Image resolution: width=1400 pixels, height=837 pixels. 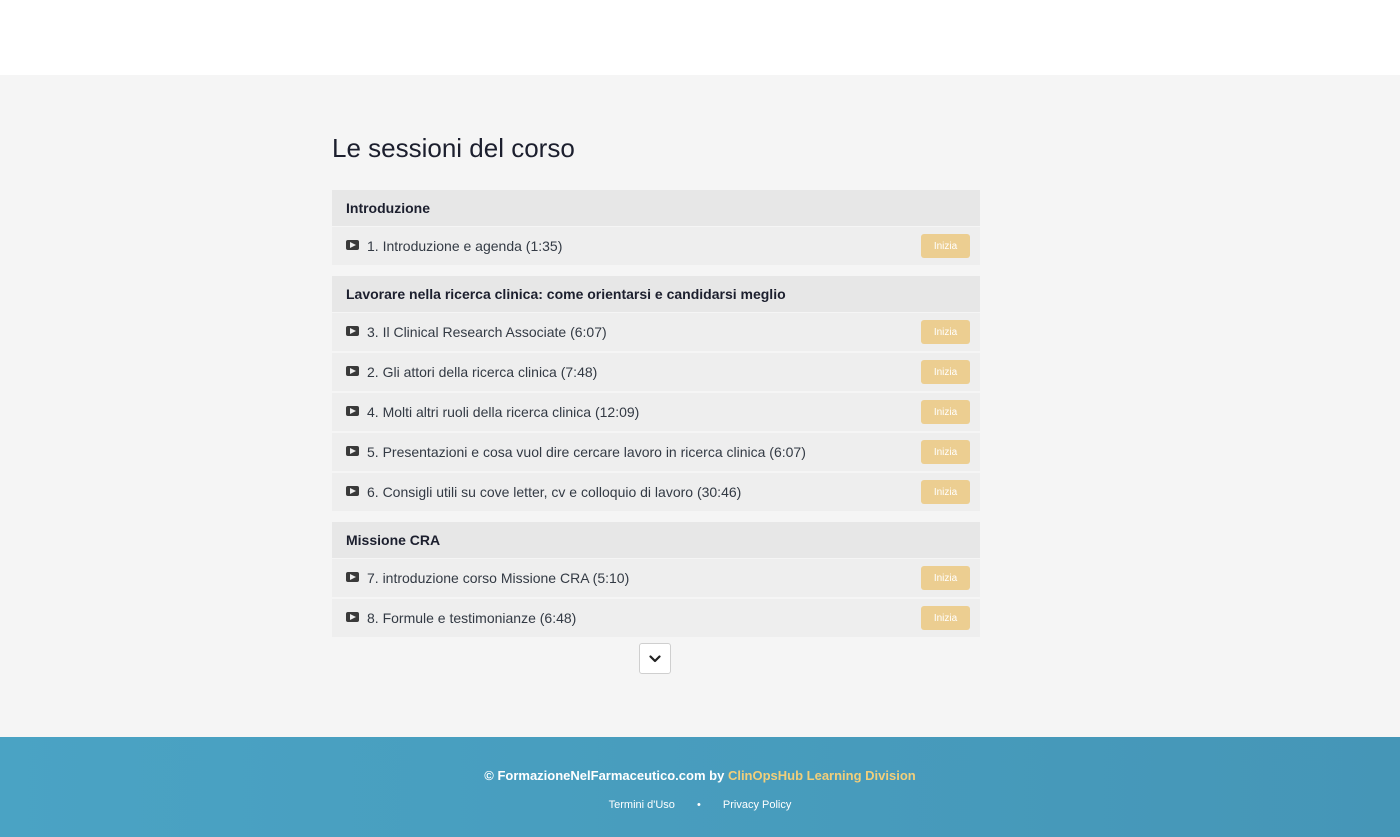 I want to click on section-title: Introduzione, so click(x=656, y=208).